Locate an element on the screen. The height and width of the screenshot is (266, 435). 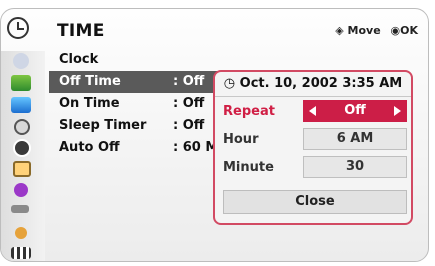
minute-label: Minute is located at coordinates (248, 167).